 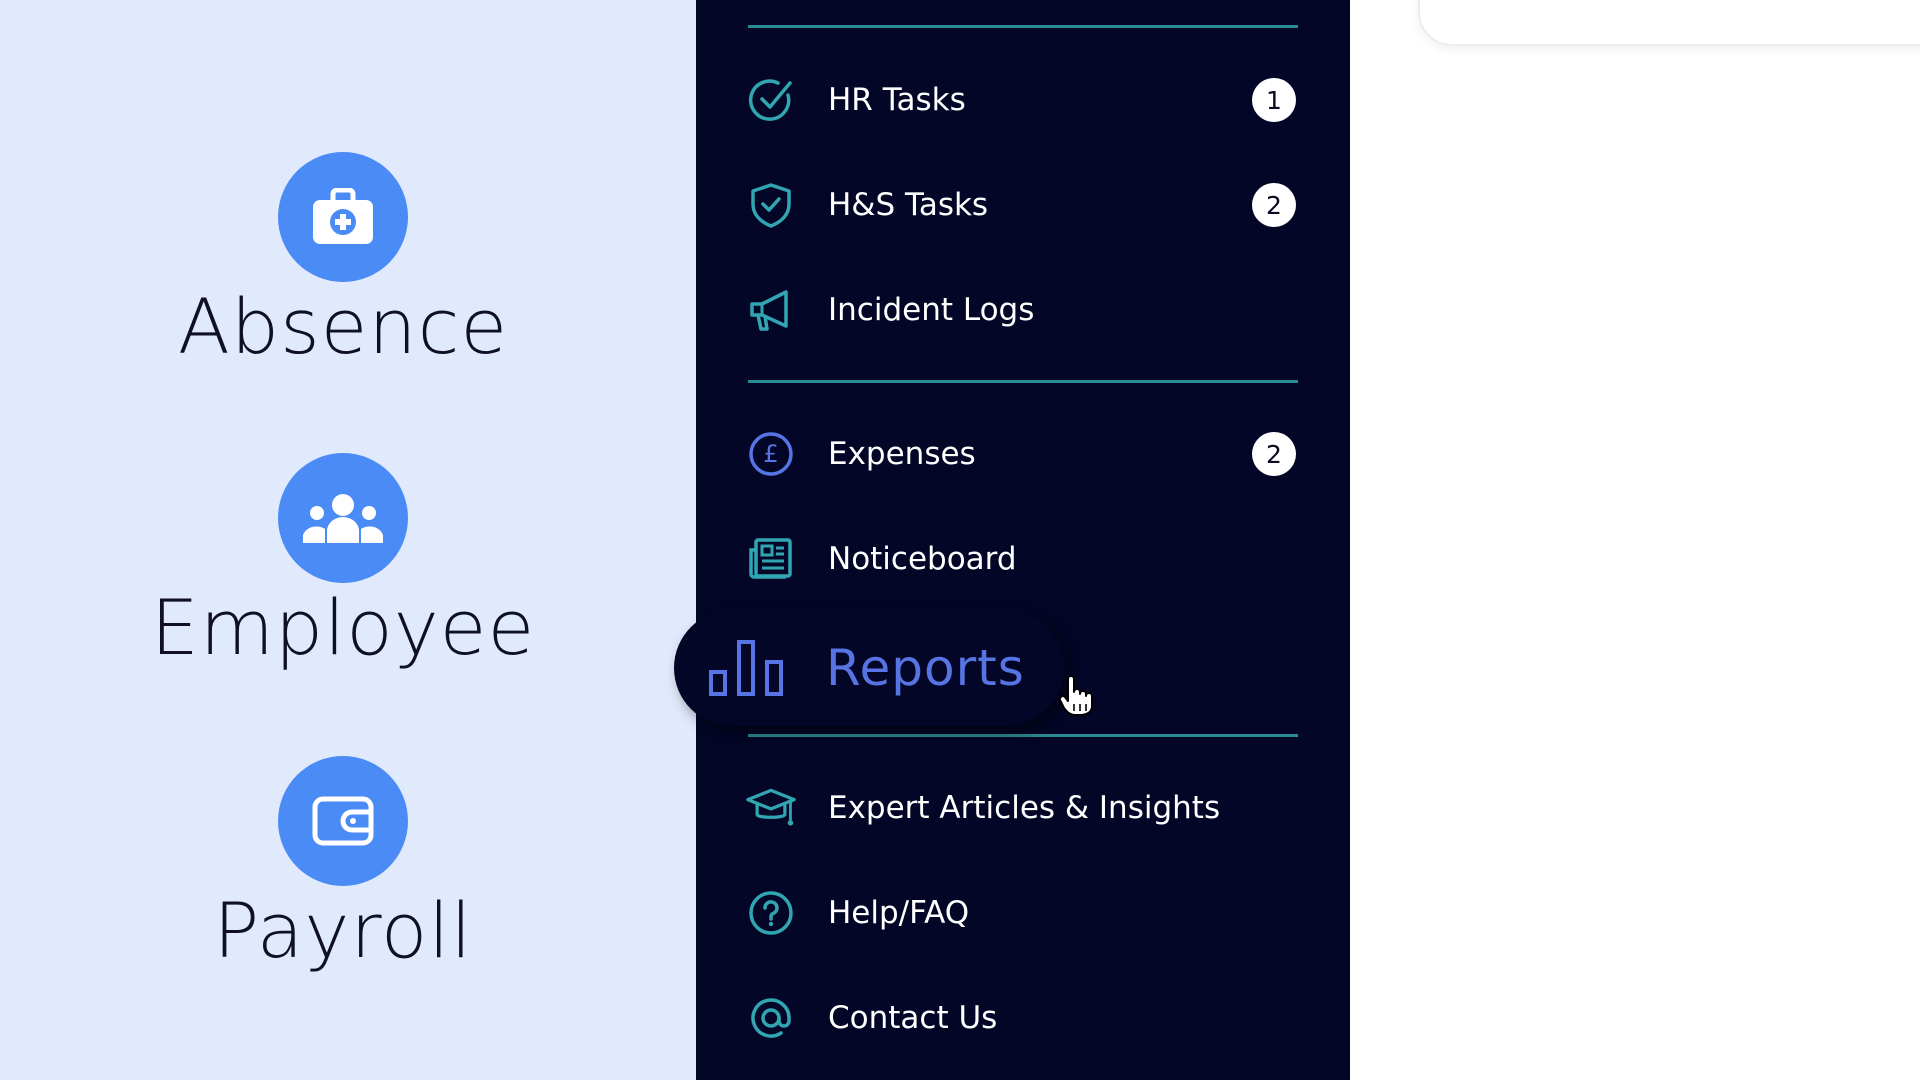 What do you see at coordinates (1021, 454) in the screenshot?
I see `nav-item-expenses: £ Expenses 2` at bounding box center [1021, 454].